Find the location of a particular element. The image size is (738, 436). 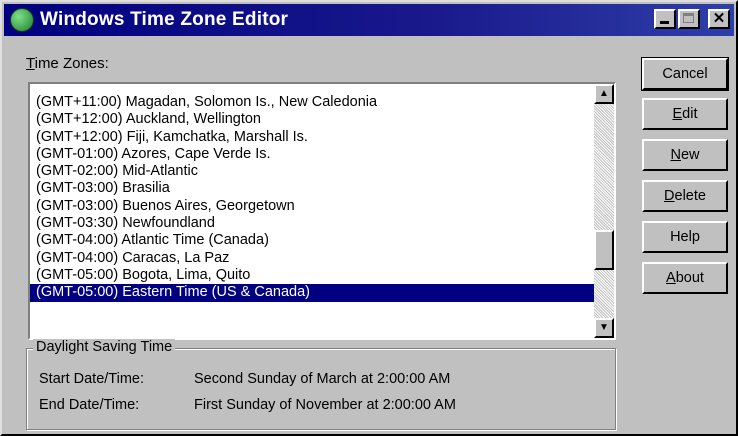

listbox-scrollbar: ▲ ▼ is located at coordinates (604, 211).